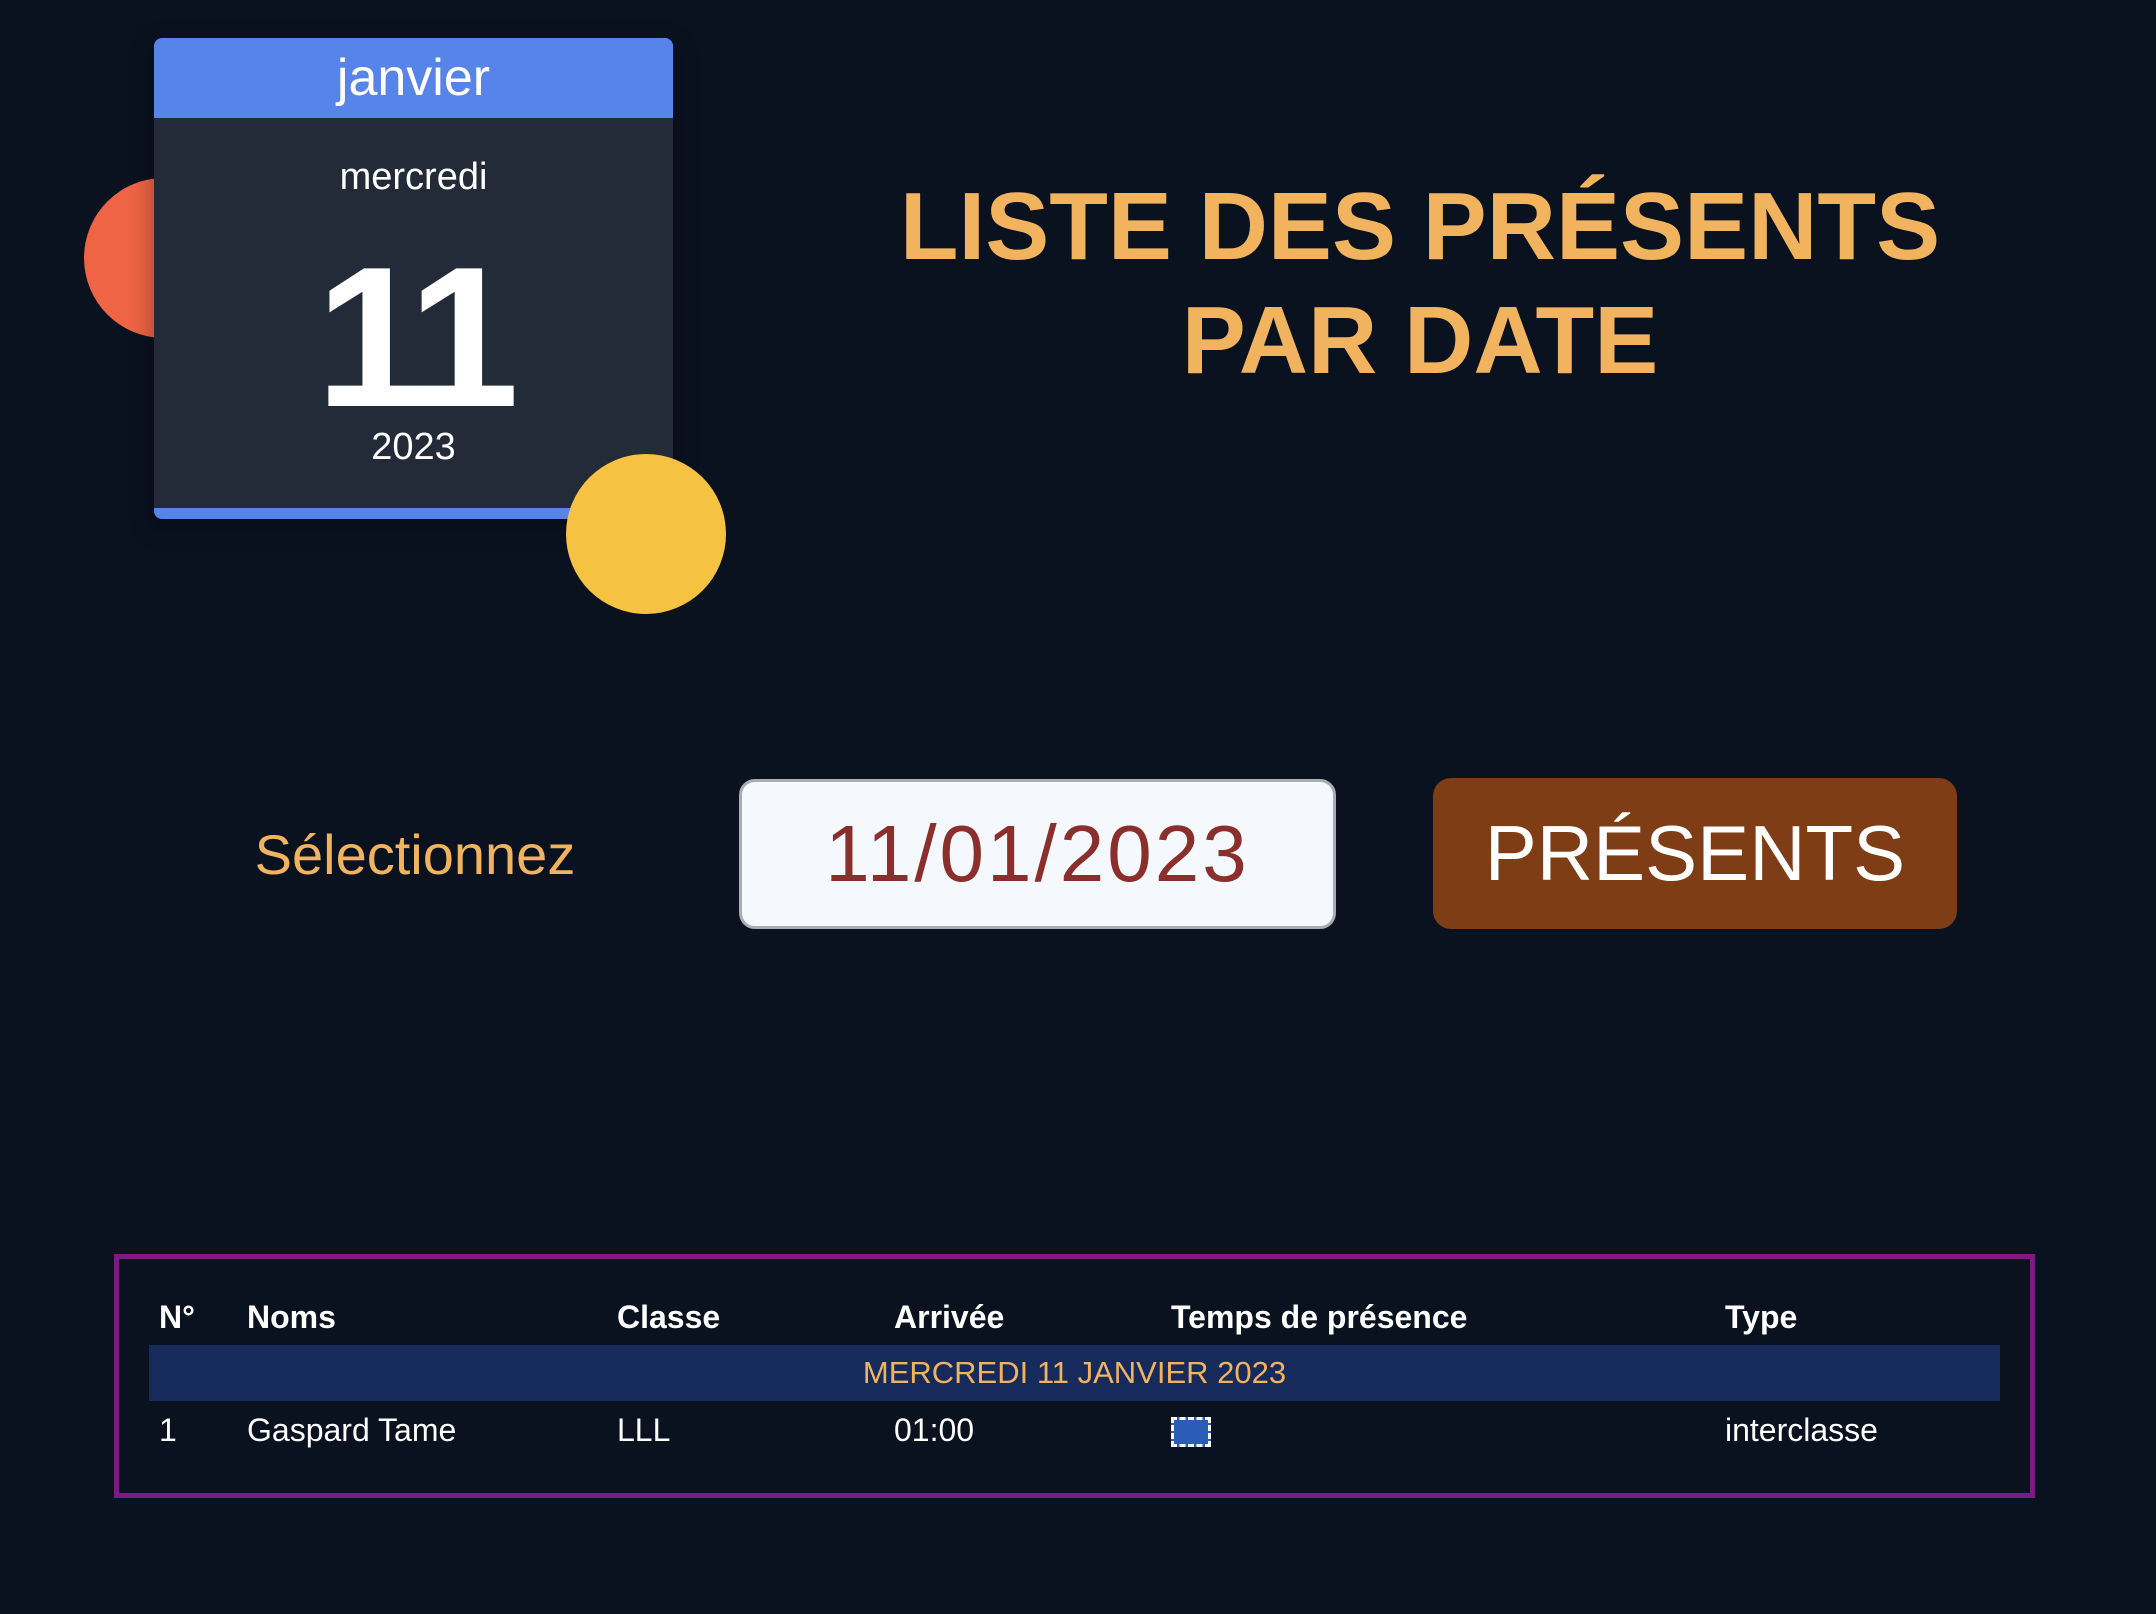 Image resolution: width=2156 pixels, height=1614 pixels. What do you see at coordinates (644, 1429) in the screenshot?
I see `cell-class: LLL` at bounding box center [644, 1429].